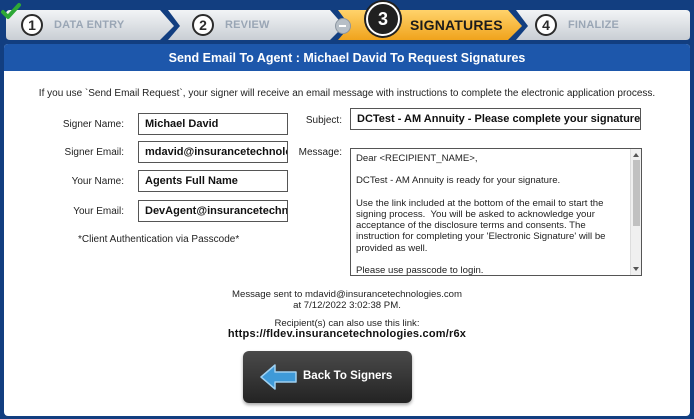 The image size is (694, 419). What do you see at coordinates (89, 25) in the screenshot?
I see `step-1-label: DATA ENTRY` at bounding box center [89, 25].